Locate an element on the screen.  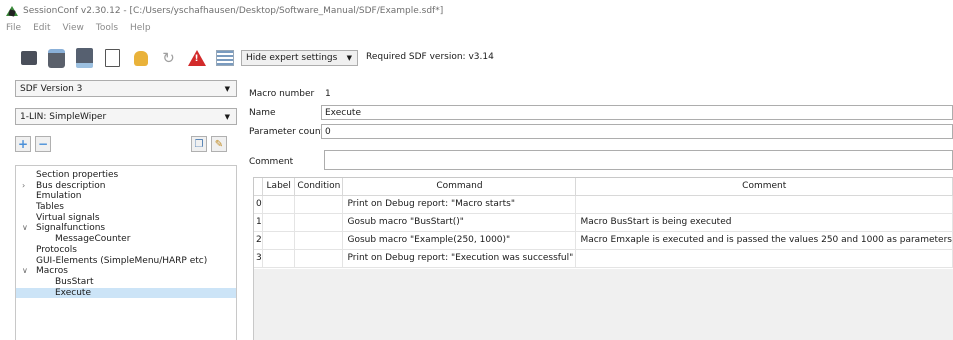
header-condition: Condition is located at coordinates (319, 187).